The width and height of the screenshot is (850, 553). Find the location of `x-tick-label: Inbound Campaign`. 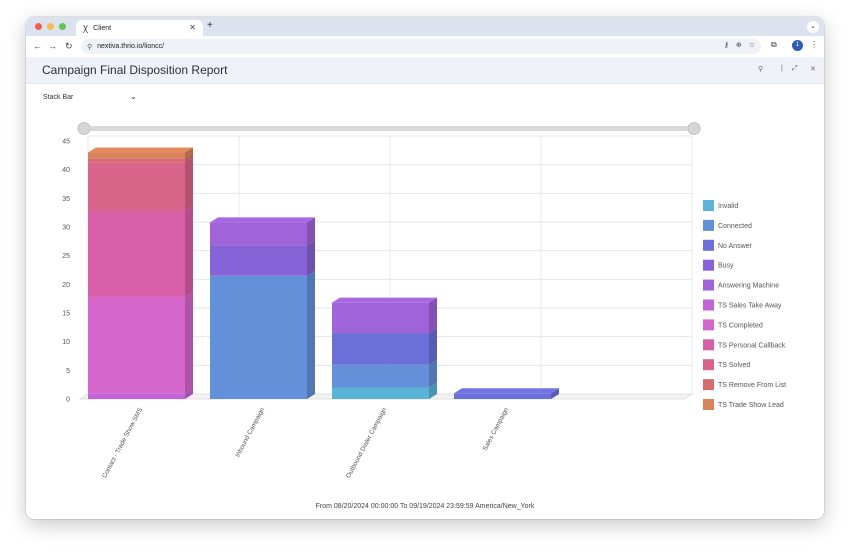

x-tick-label: Inbound Campaign is located at coordinates (250, 432).